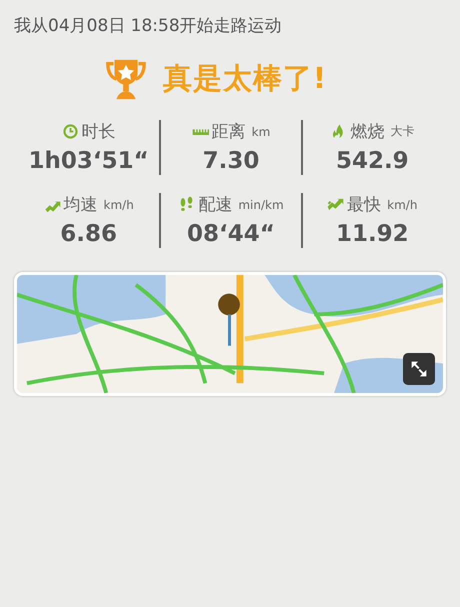 The image size is (460, 607). I want to click on stat-label: 配速, so click(215, 205).